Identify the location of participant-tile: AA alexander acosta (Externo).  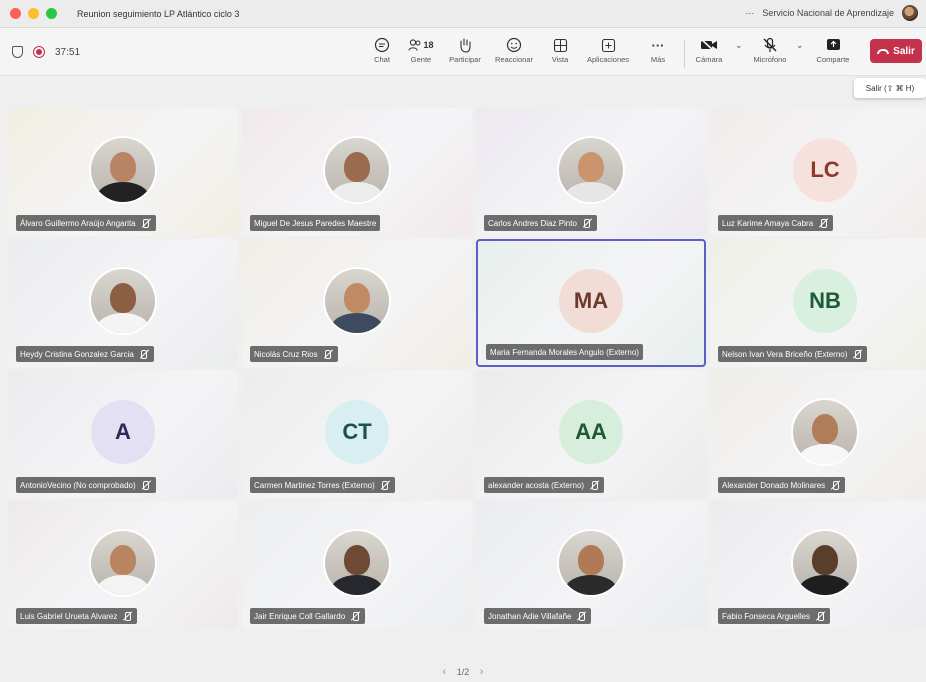
(591, 434).